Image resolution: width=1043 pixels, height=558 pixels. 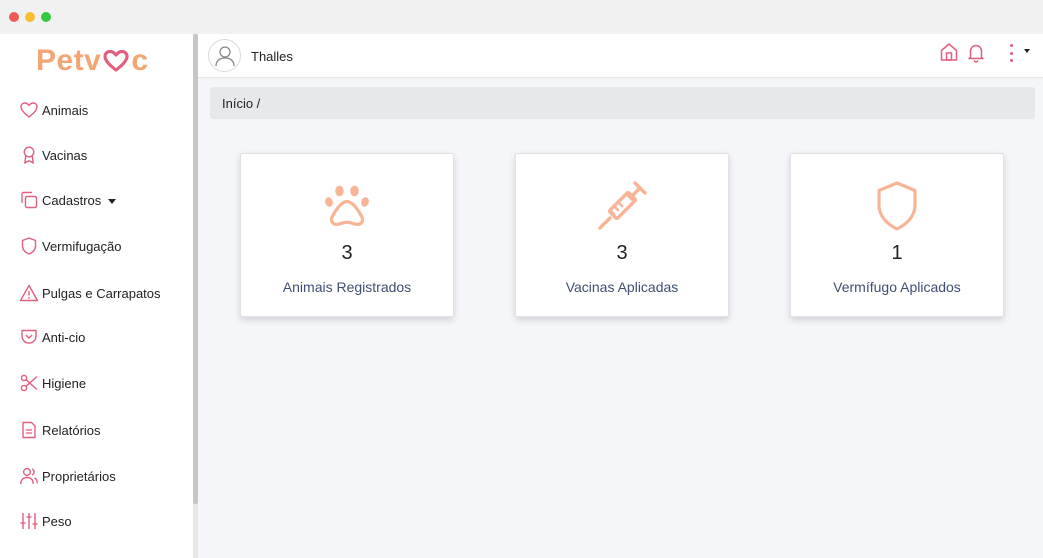 I want to click on bell-icon, so click(x=976, y=52).